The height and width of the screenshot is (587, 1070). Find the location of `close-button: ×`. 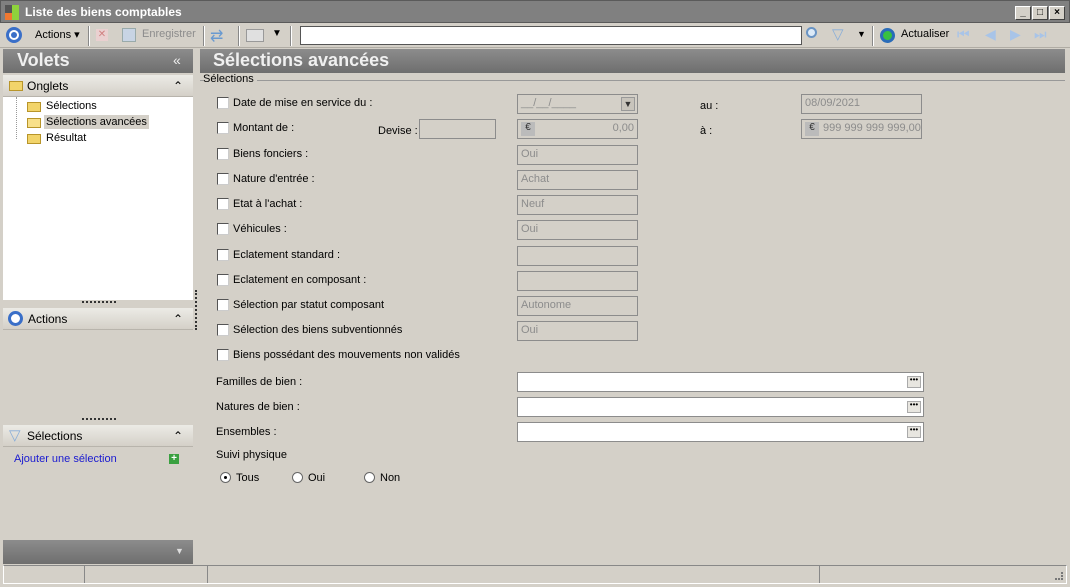

close-button: × is located at coordinates (1057, 13).